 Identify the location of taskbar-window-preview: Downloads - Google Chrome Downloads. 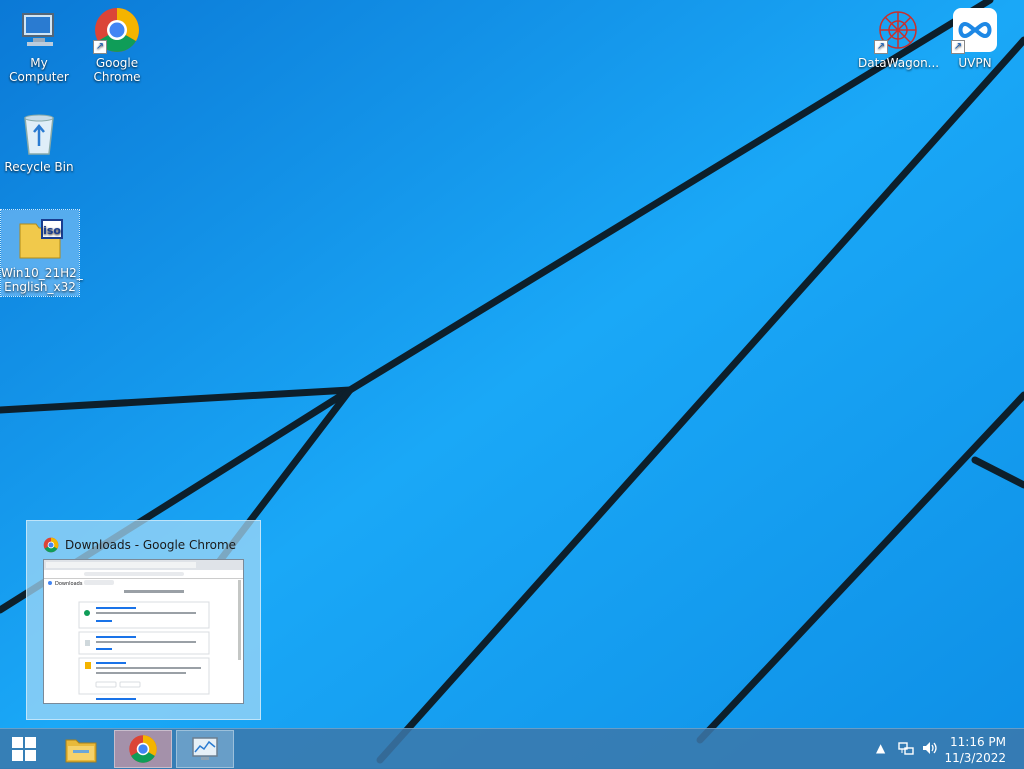
(143, 620).